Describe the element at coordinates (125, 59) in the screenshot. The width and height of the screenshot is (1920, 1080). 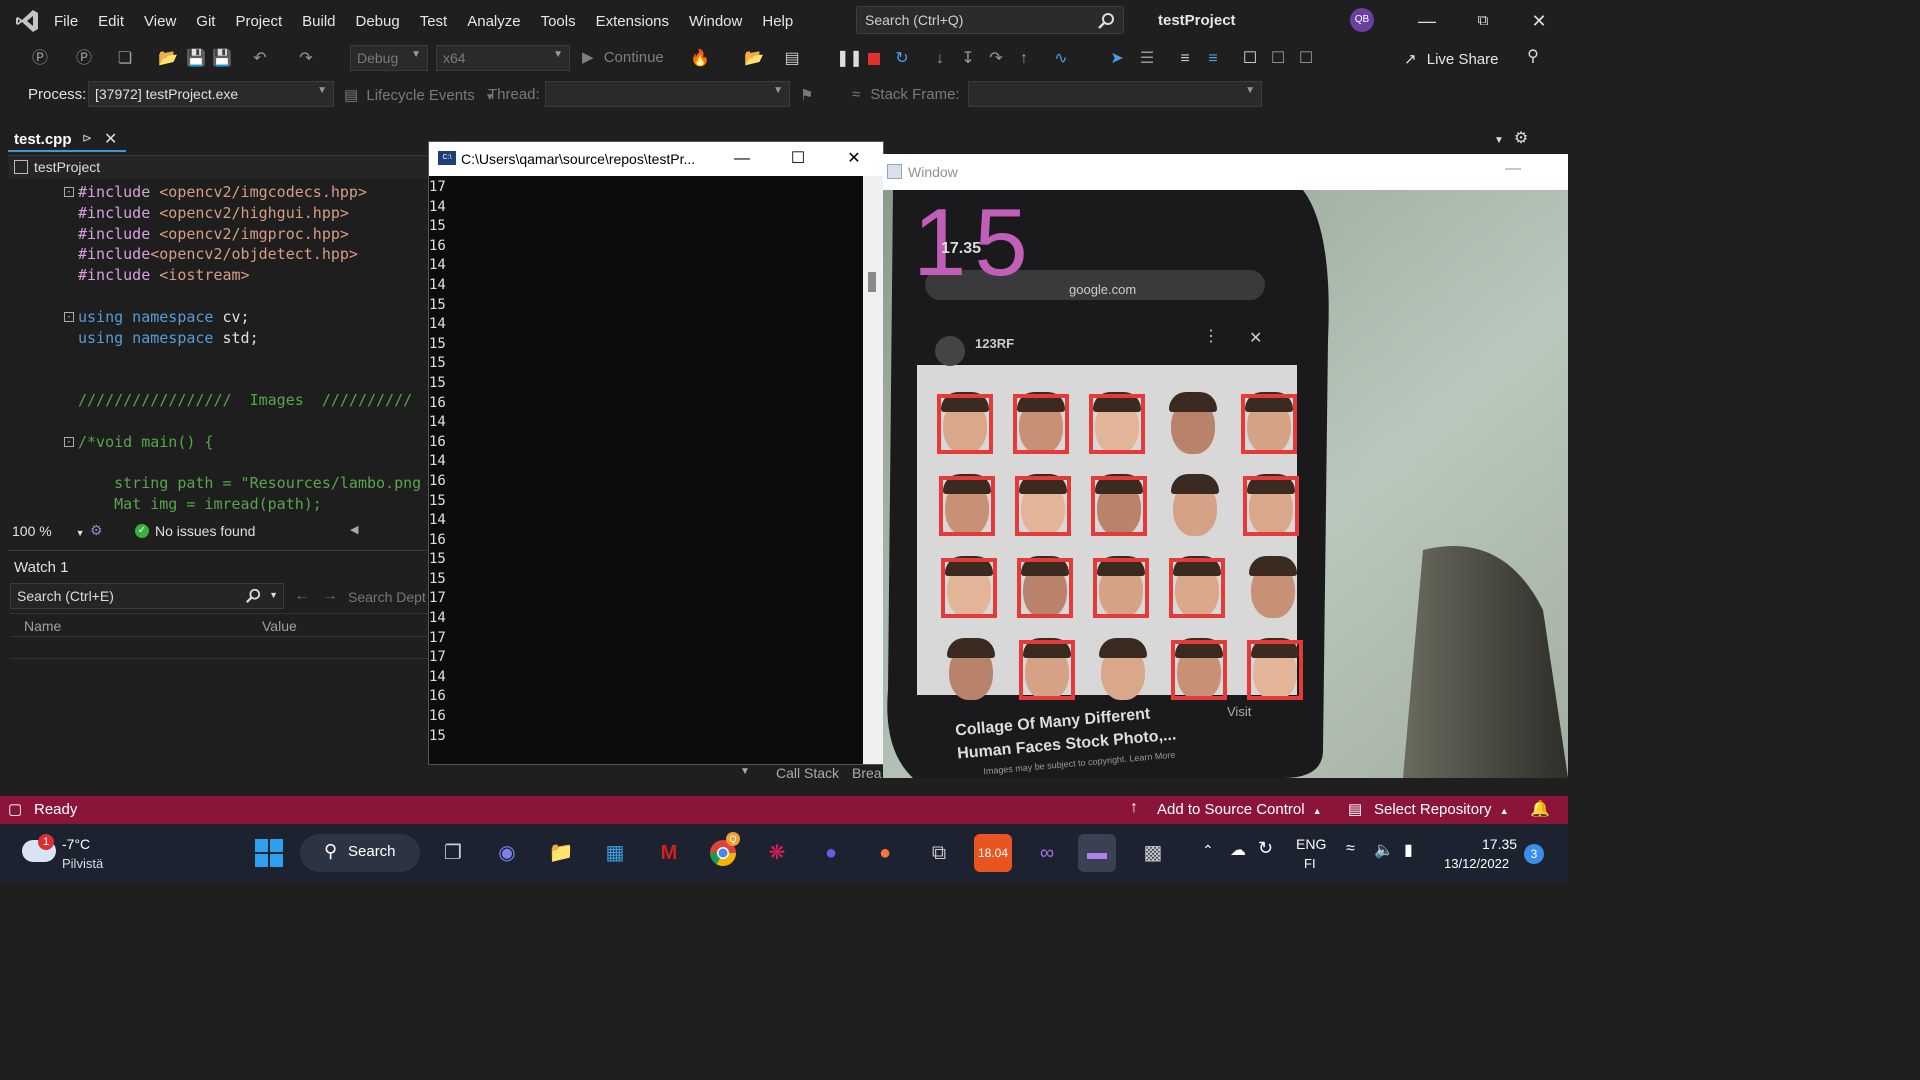
I see `new-project-icon: ❏` at that location.